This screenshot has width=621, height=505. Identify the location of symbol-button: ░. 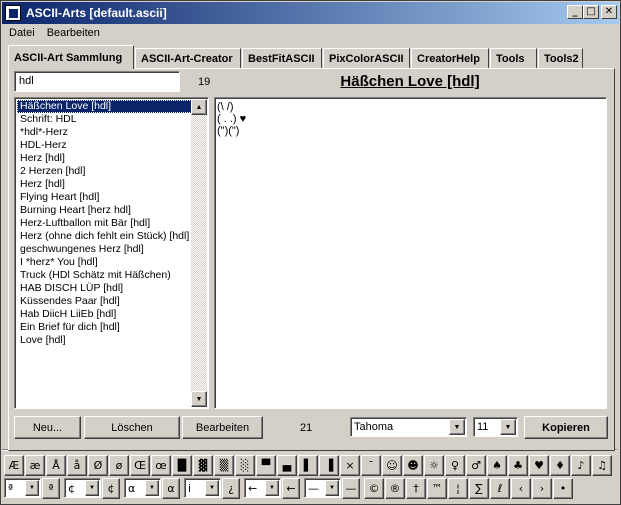
(245, 465).